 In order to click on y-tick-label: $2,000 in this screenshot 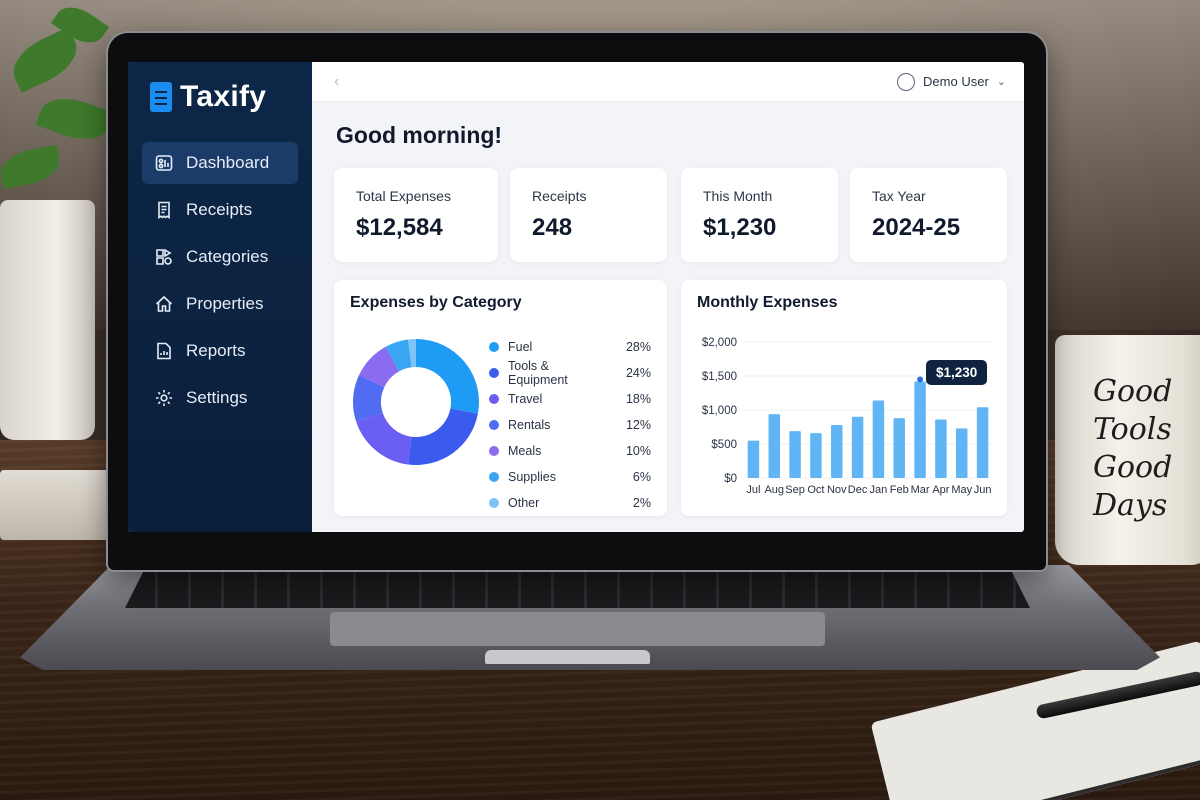, I will do `click(719, 343)`.